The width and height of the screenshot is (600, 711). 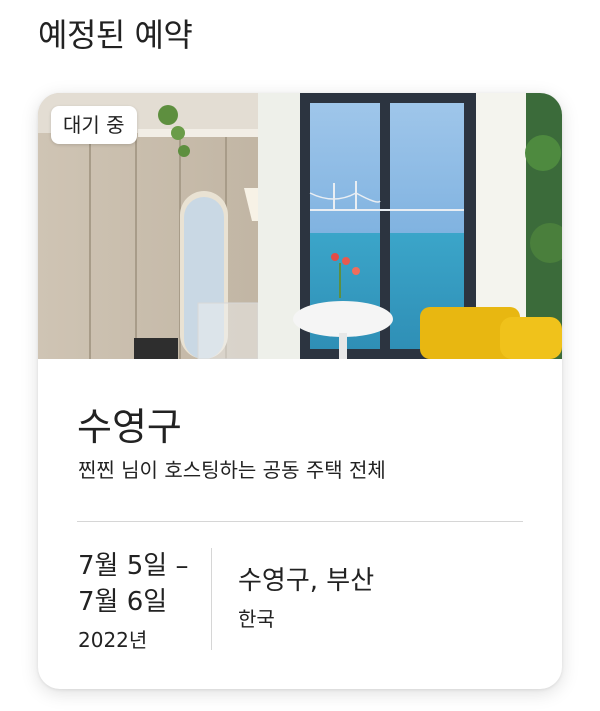 I want to click on vertical-divider, so click(x=211, y=599).